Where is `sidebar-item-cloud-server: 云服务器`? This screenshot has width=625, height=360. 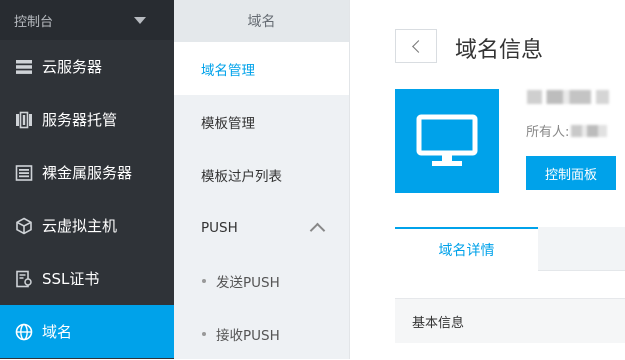 sidebar-item-cloud-server: 云服务器 is located at coordinates (87, 66).